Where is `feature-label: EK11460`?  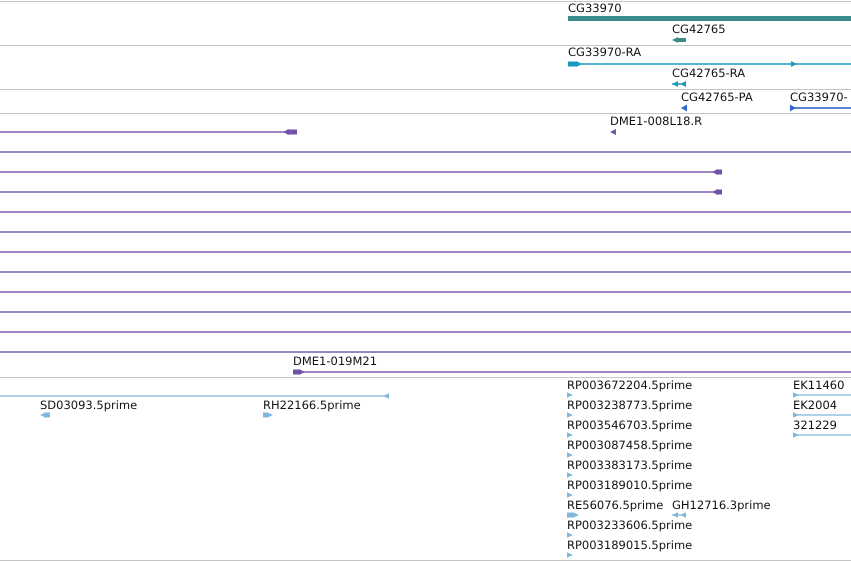
feature-label: EK11460 is located at coordinates (818, 385).